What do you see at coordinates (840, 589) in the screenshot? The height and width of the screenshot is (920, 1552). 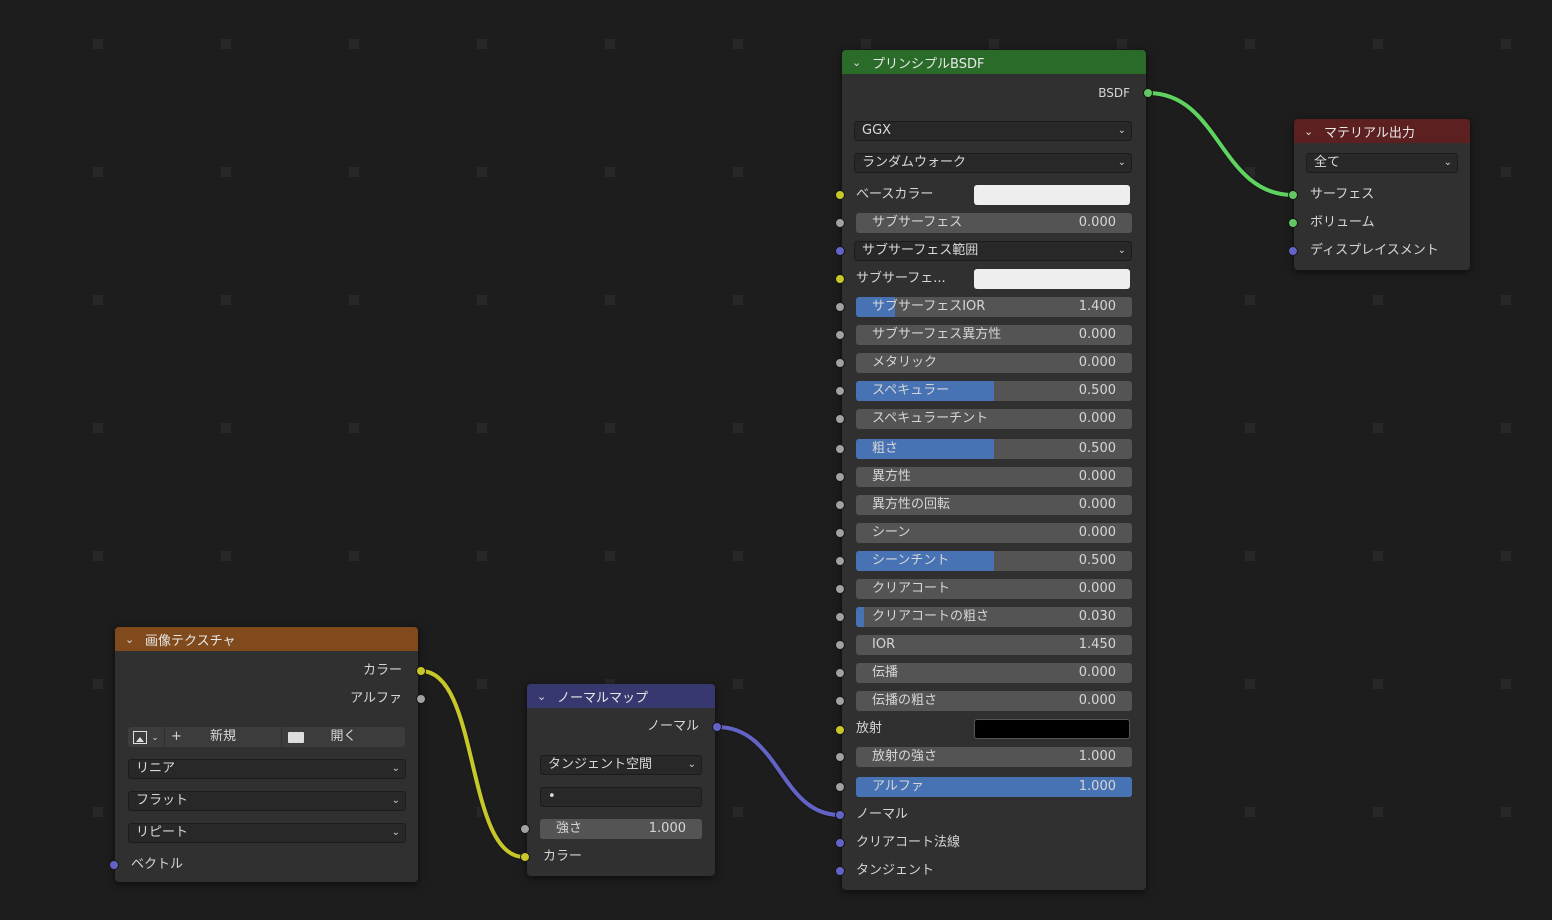 I see `clearcoat-socket` at bounding box center [840, 589].